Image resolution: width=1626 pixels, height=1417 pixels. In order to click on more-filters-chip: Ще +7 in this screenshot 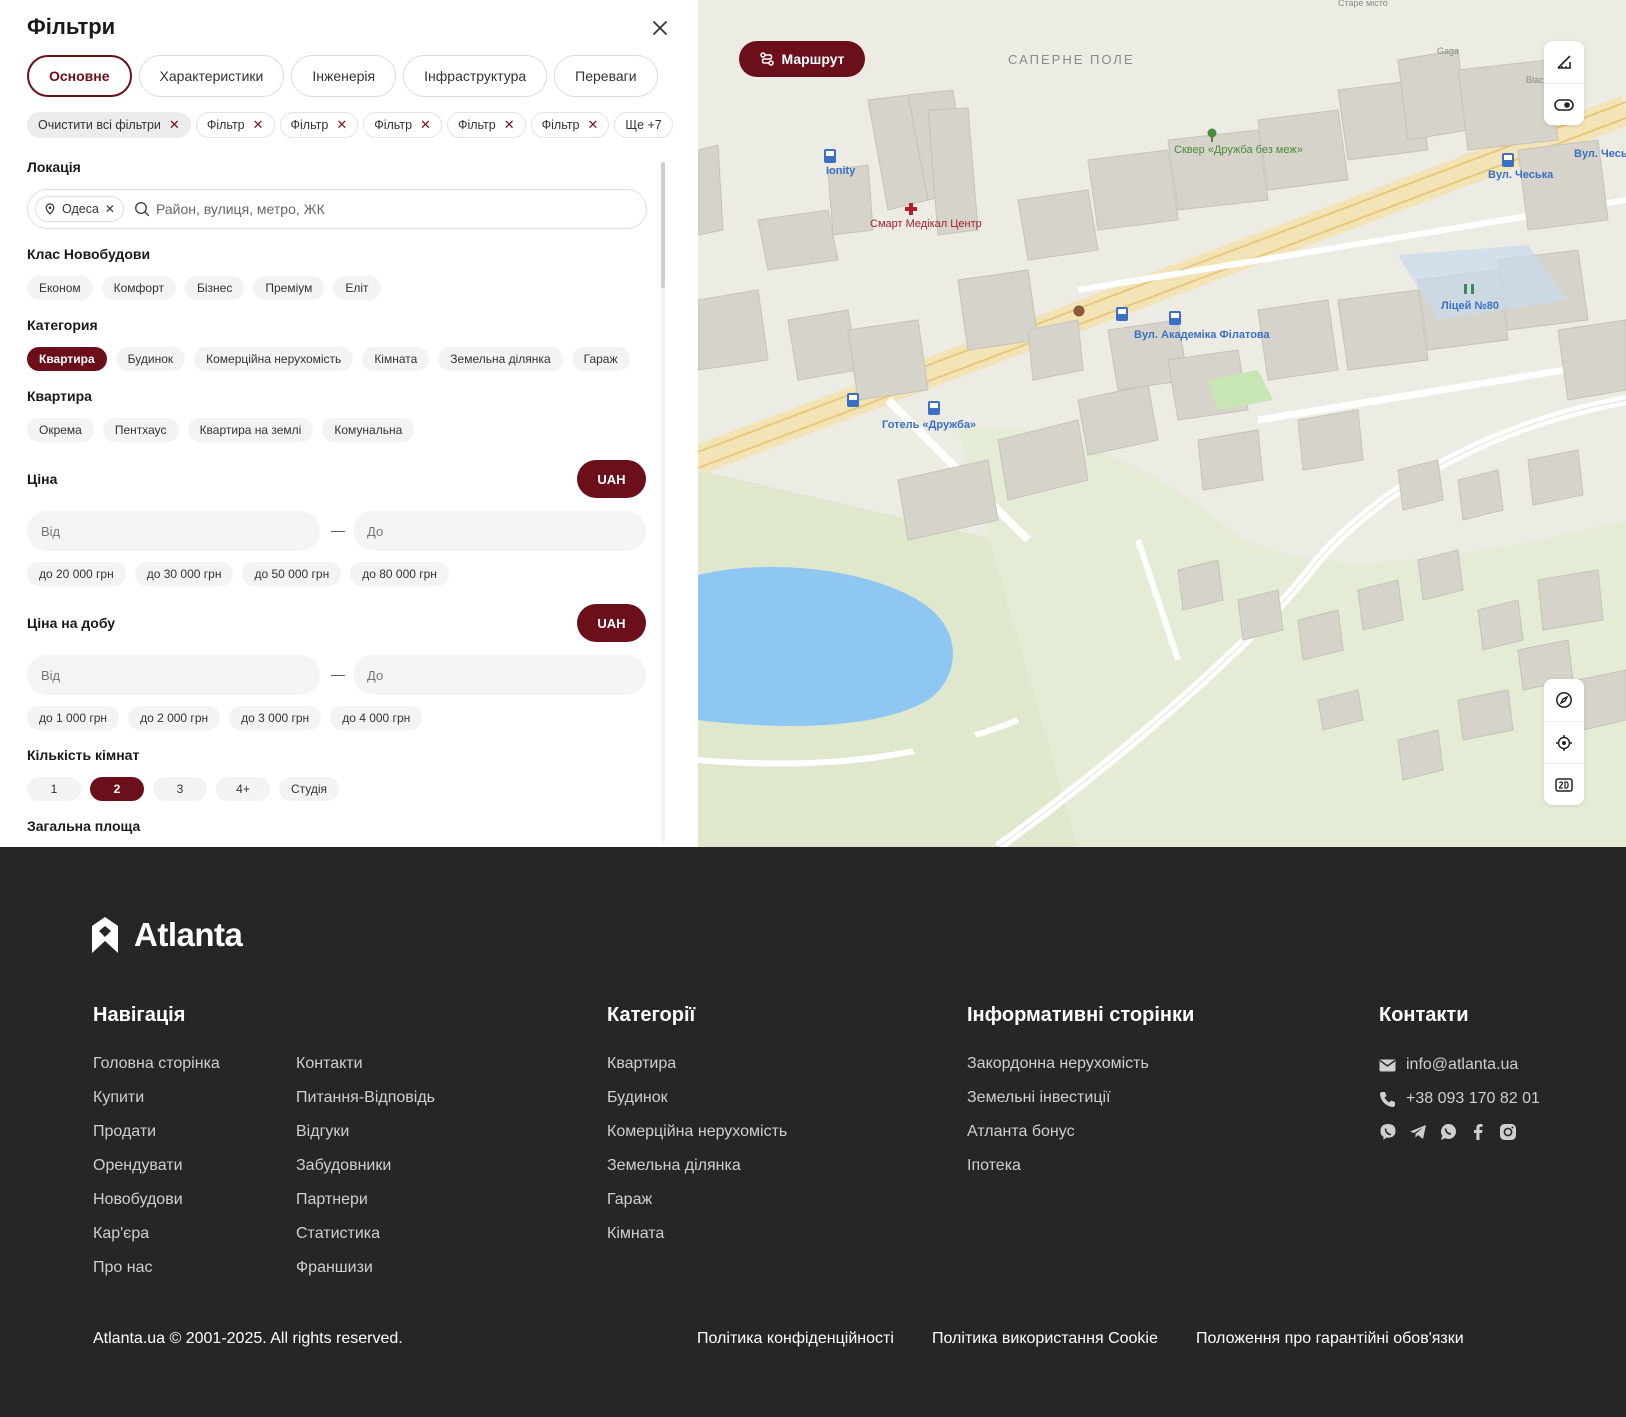, I will do `click(643, 125)`.